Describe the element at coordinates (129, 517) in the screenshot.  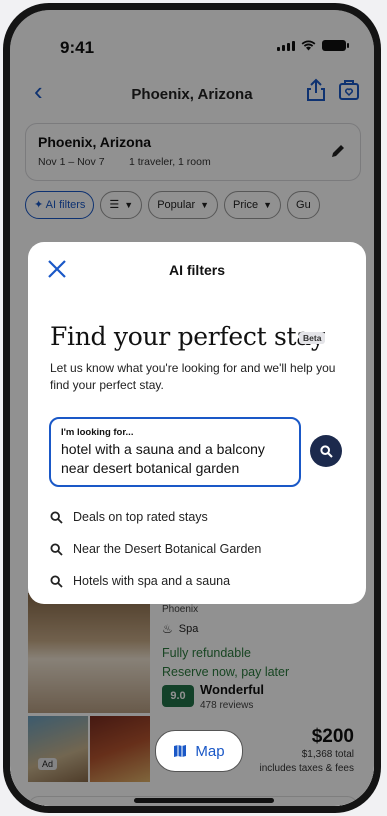
I see `suggestion-item: Deals on top rated stays` at that location.